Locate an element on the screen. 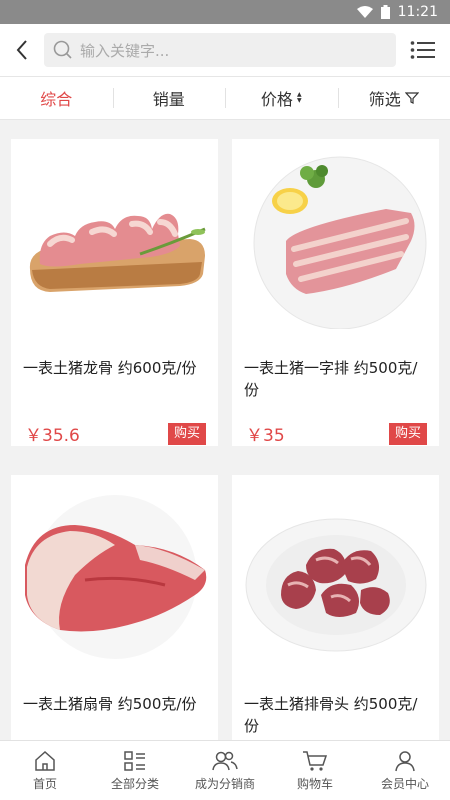 Image resolution: width=450 pixels, height=800 pixels. sort-bar: 综合 销量 价格 ▲ ▼ 筛选 is located at coordinates (225, 98).